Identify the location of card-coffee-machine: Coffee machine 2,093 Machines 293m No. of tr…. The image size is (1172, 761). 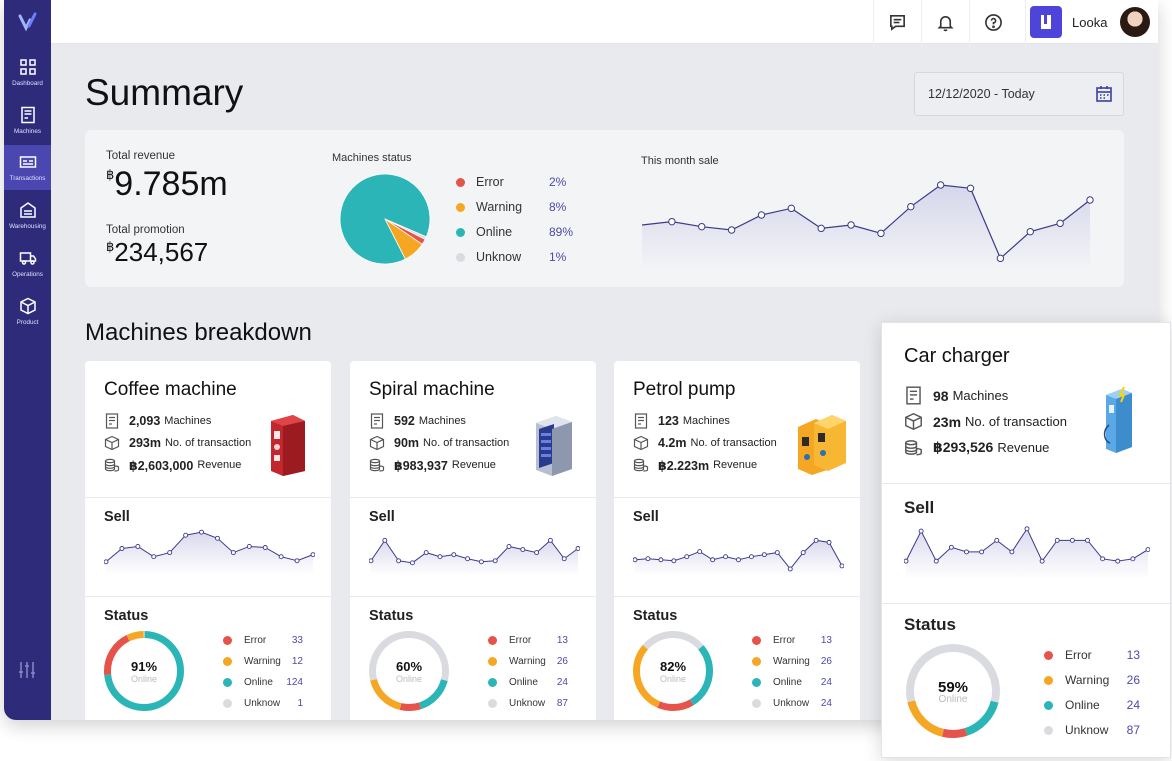
(208, 540).